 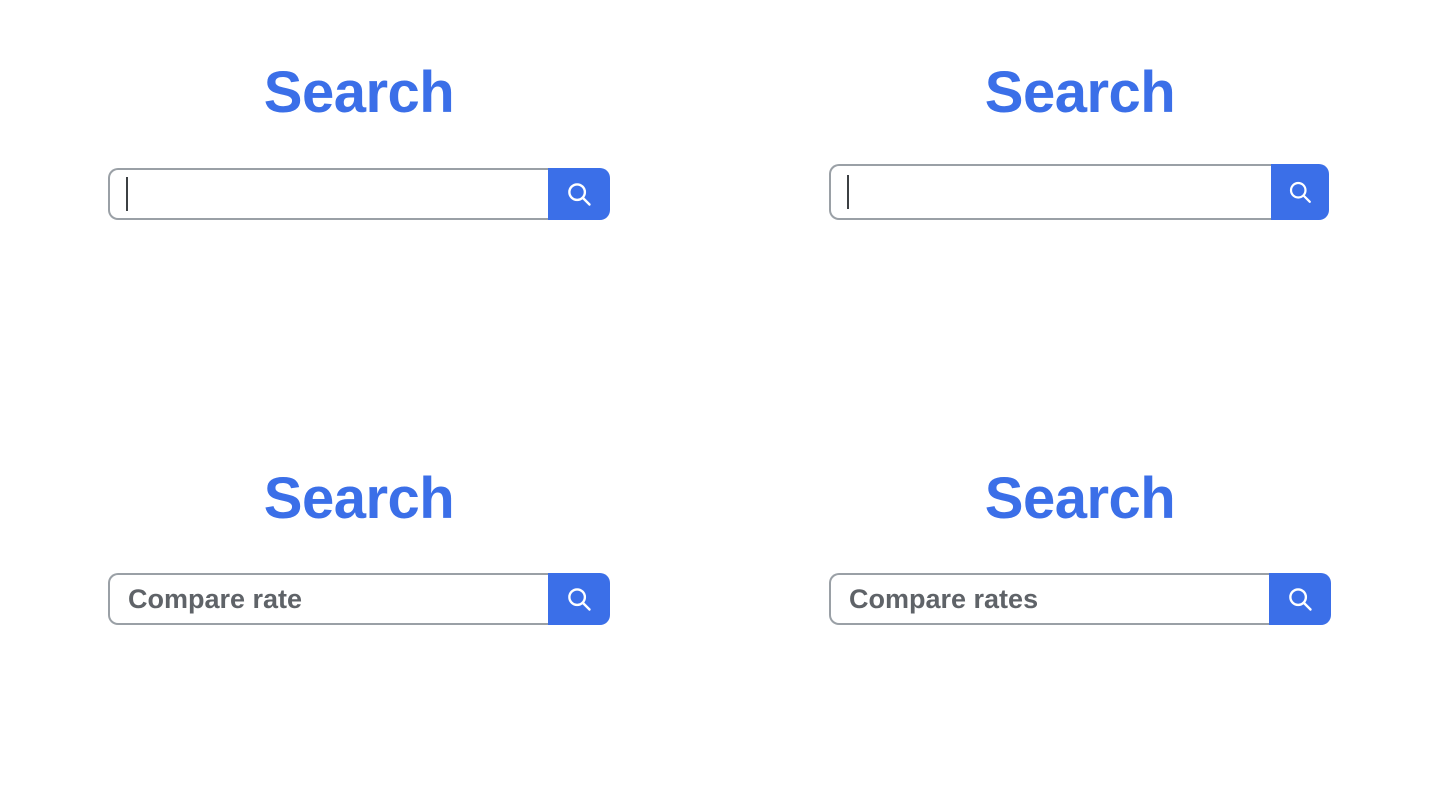 What do you see at coordinates (215, 598) in the screenshot?
I see `search-input-value: Compare rate` at bounding box center [215, 598].